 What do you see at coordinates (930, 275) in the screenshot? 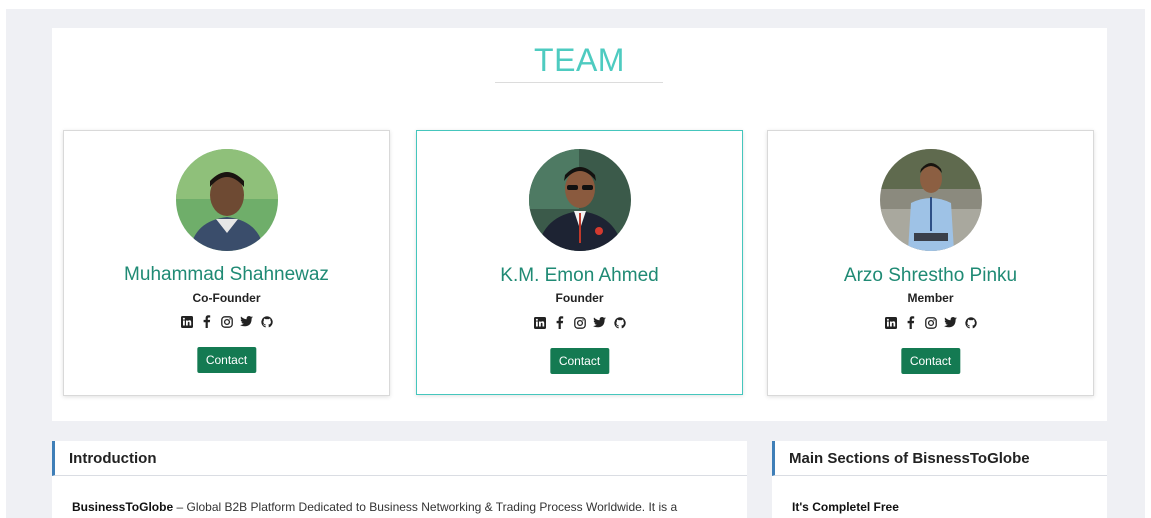
I see `member-name: Arzo Shrestho Pinku` at bounding box center [930, 275].